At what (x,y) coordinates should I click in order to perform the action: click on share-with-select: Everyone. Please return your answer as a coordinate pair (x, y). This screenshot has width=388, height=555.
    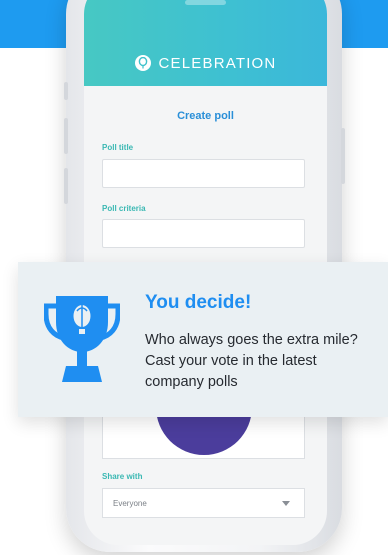
    Looking at the image, I should click on (203, 503).